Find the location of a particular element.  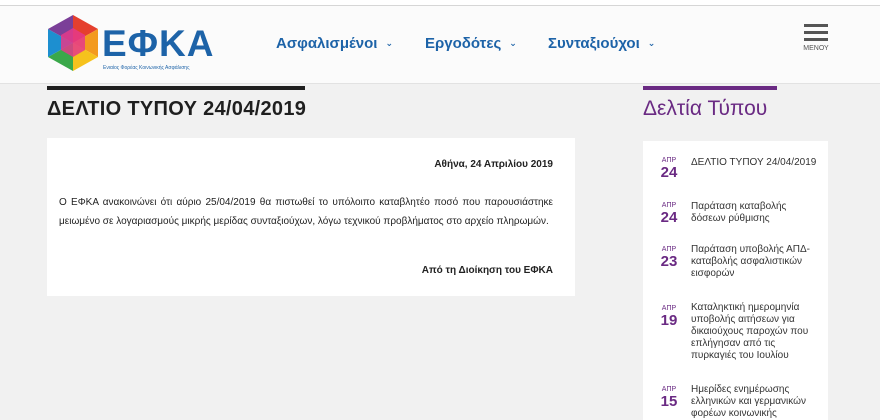

item-day: 23 is located at coordinates (669, 261).